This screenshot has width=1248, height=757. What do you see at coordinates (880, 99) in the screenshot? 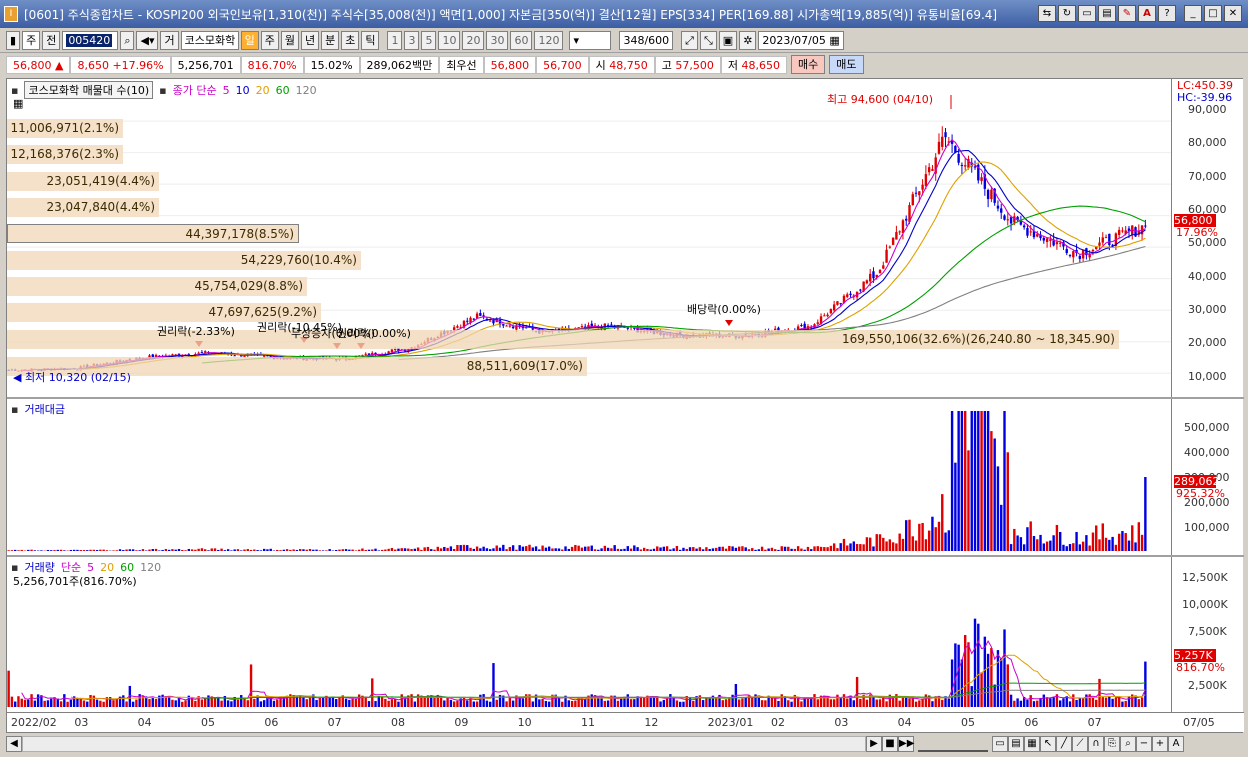
I see `high-annotation: 최고 94,600 (04/10)` at bounding box center [880, 99].